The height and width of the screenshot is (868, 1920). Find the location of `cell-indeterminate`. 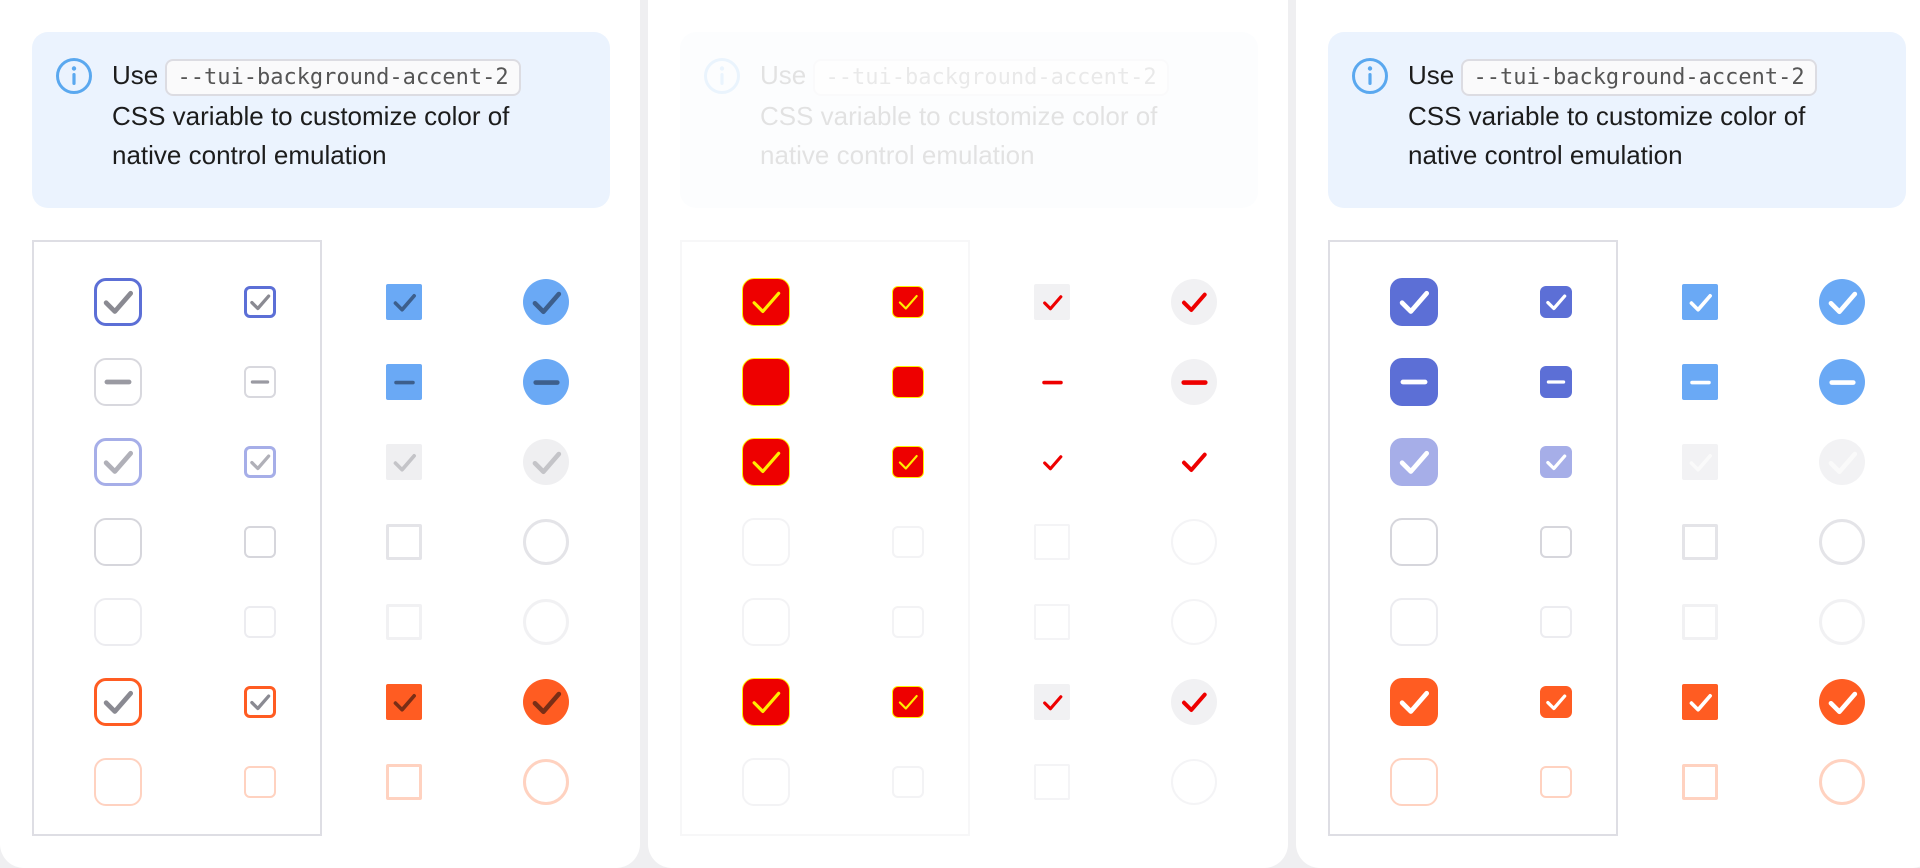

cell-indeterminate is located at coordinates (404, 382).